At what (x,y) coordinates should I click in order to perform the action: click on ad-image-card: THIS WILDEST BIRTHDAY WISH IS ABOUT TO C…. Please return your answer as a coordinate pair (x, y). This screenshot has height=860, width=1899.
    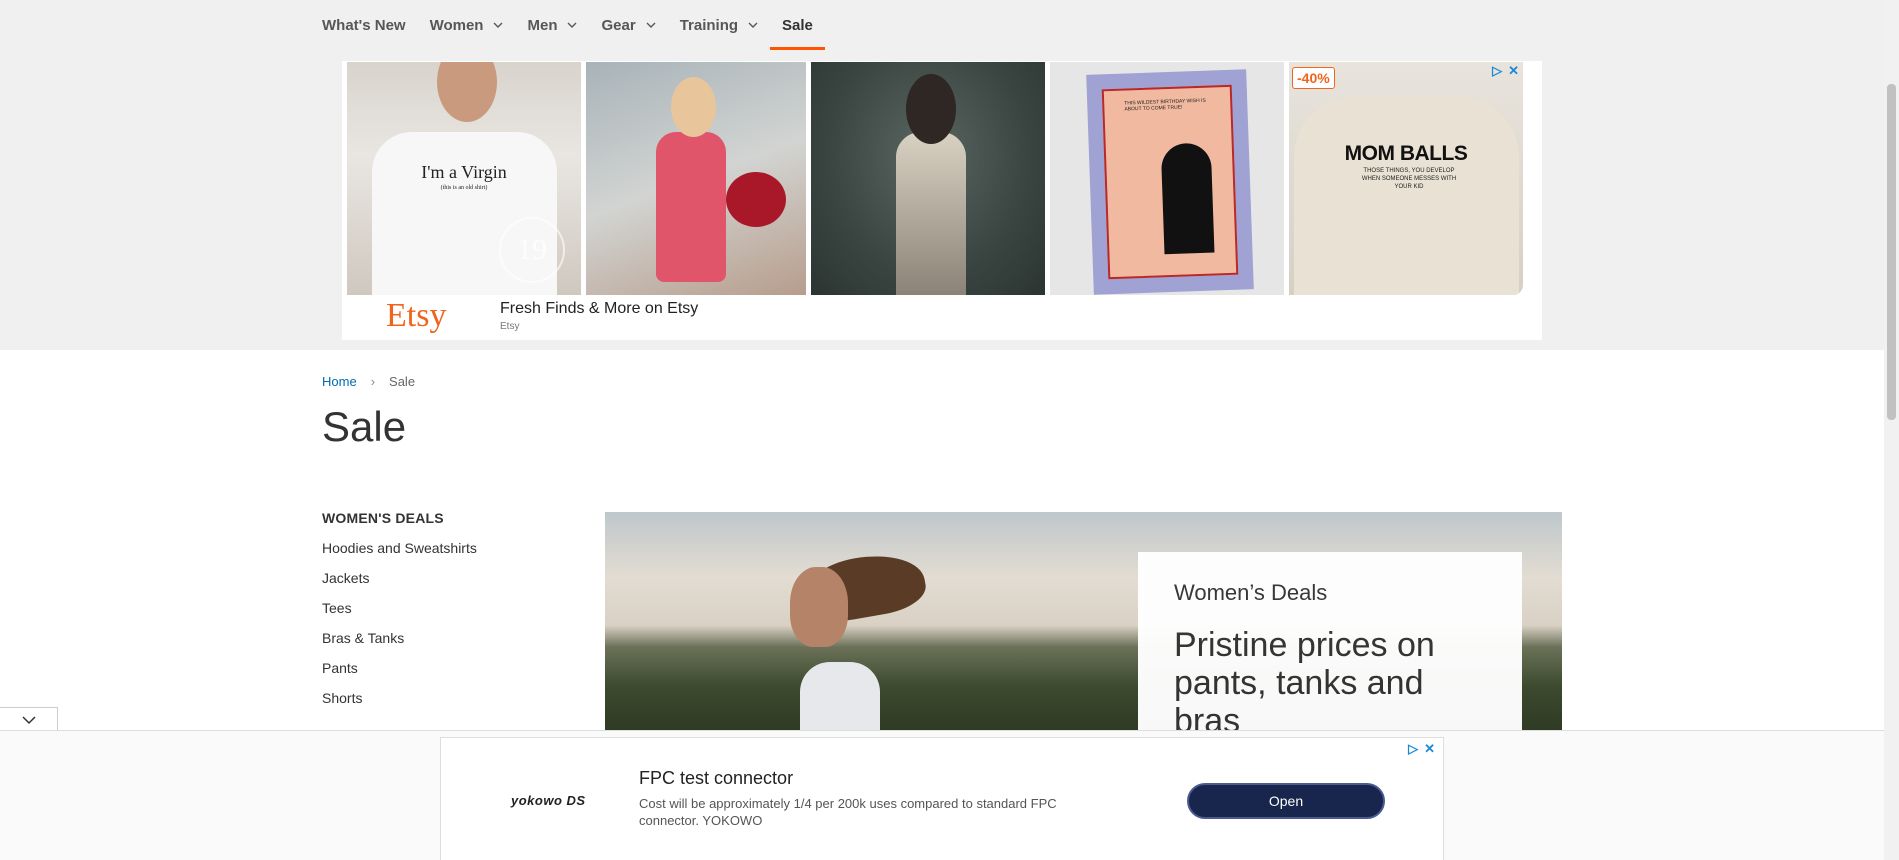
    Looking at the image, I should click on (1167, 178).